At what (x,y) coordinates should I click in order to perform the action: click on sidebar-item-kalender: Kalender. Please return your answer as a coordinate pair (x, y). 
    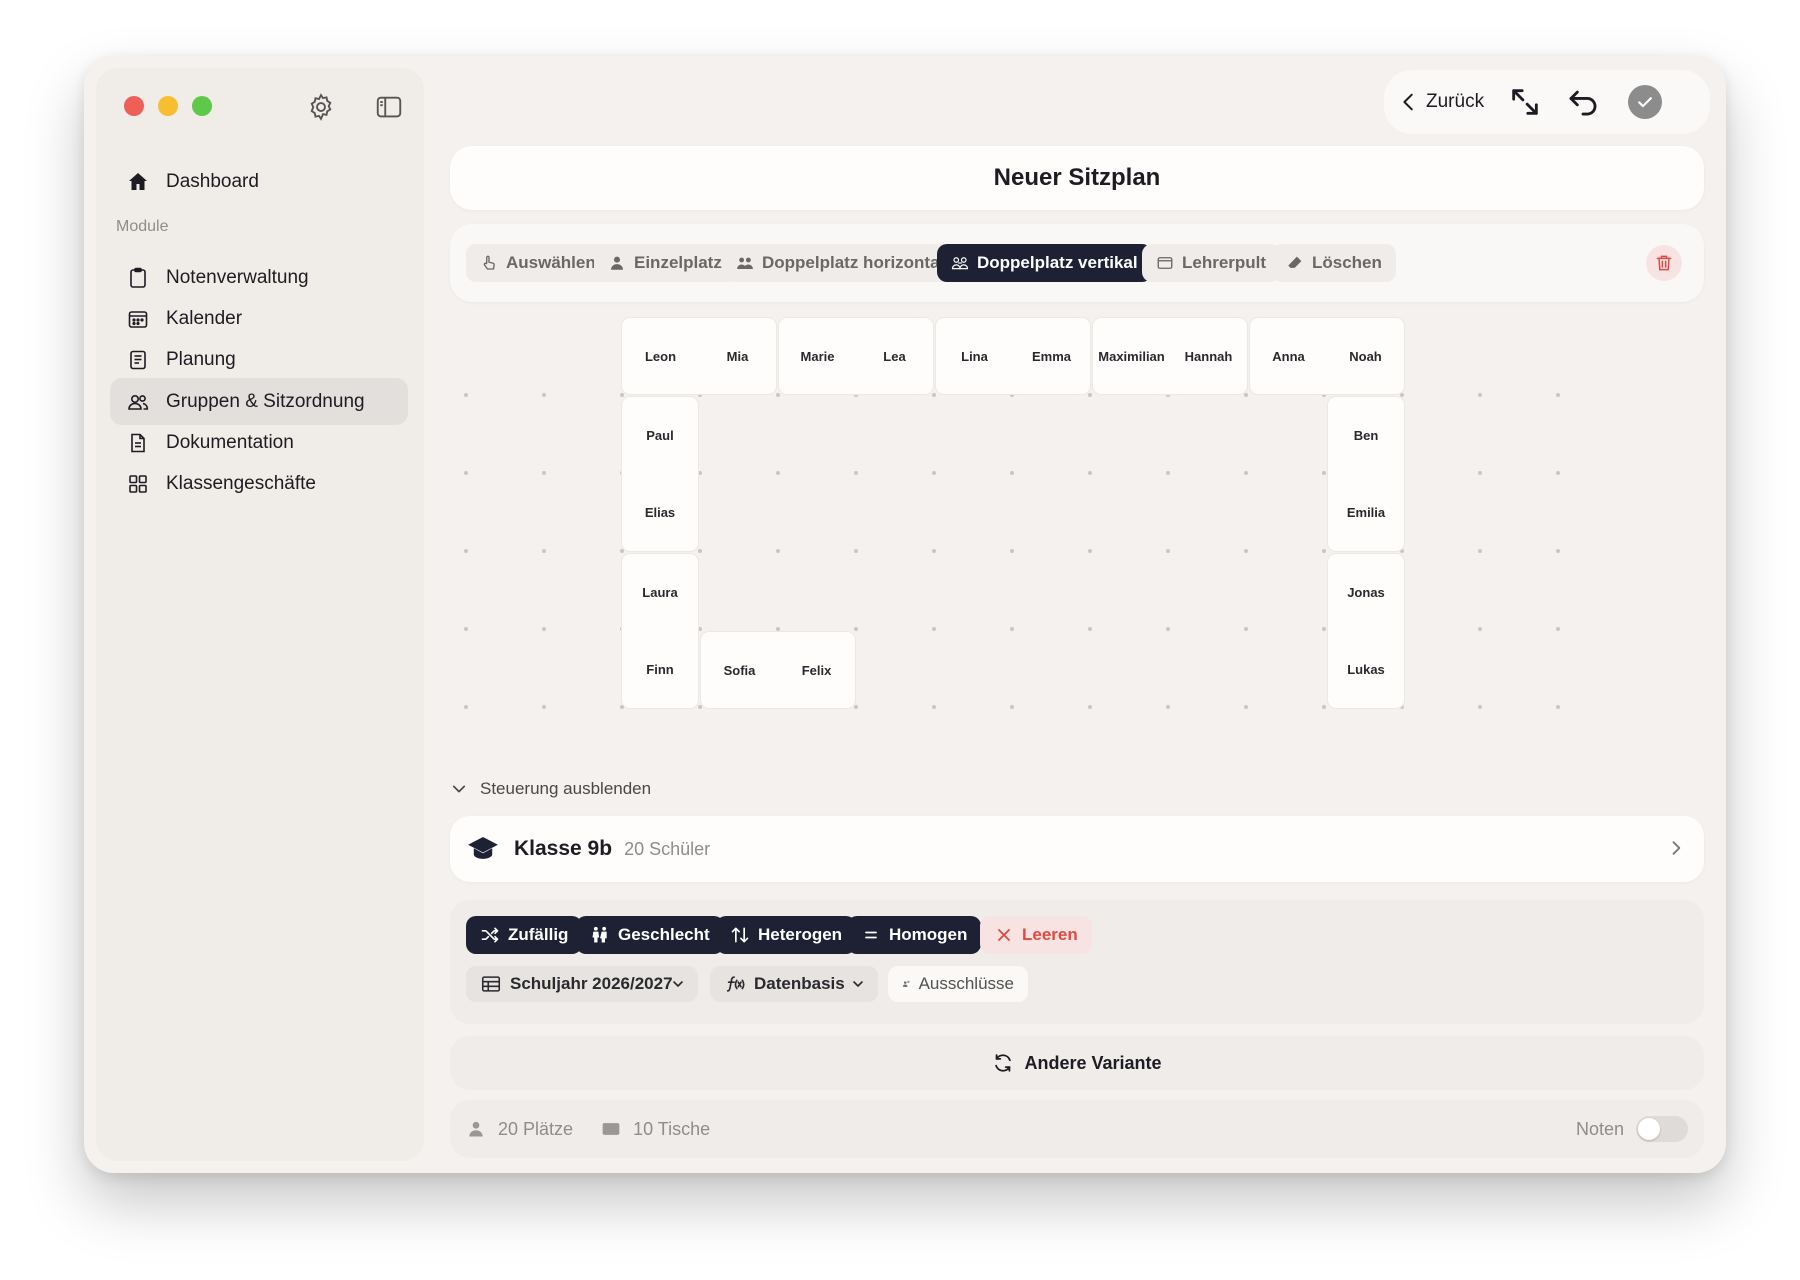
    Looking at the image, I should click on (259, 318).